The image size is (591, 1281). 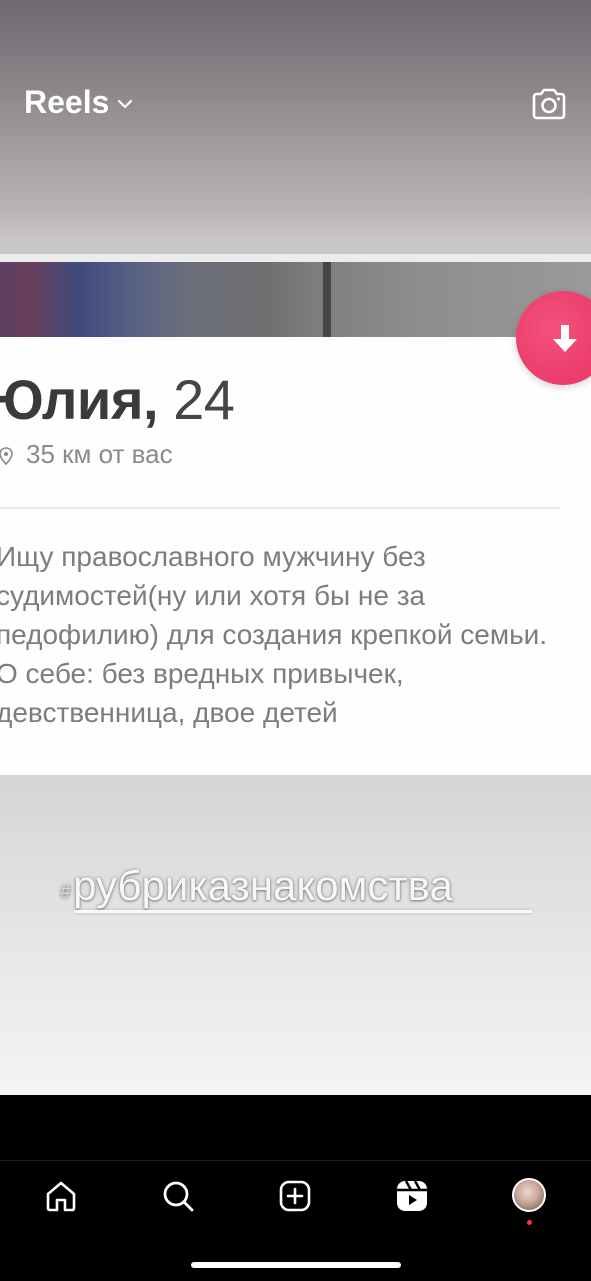 What do you see at coordinates (6, 456) in the screenshot?
I see `location-pin-icon` at bounding box center [6, 456].